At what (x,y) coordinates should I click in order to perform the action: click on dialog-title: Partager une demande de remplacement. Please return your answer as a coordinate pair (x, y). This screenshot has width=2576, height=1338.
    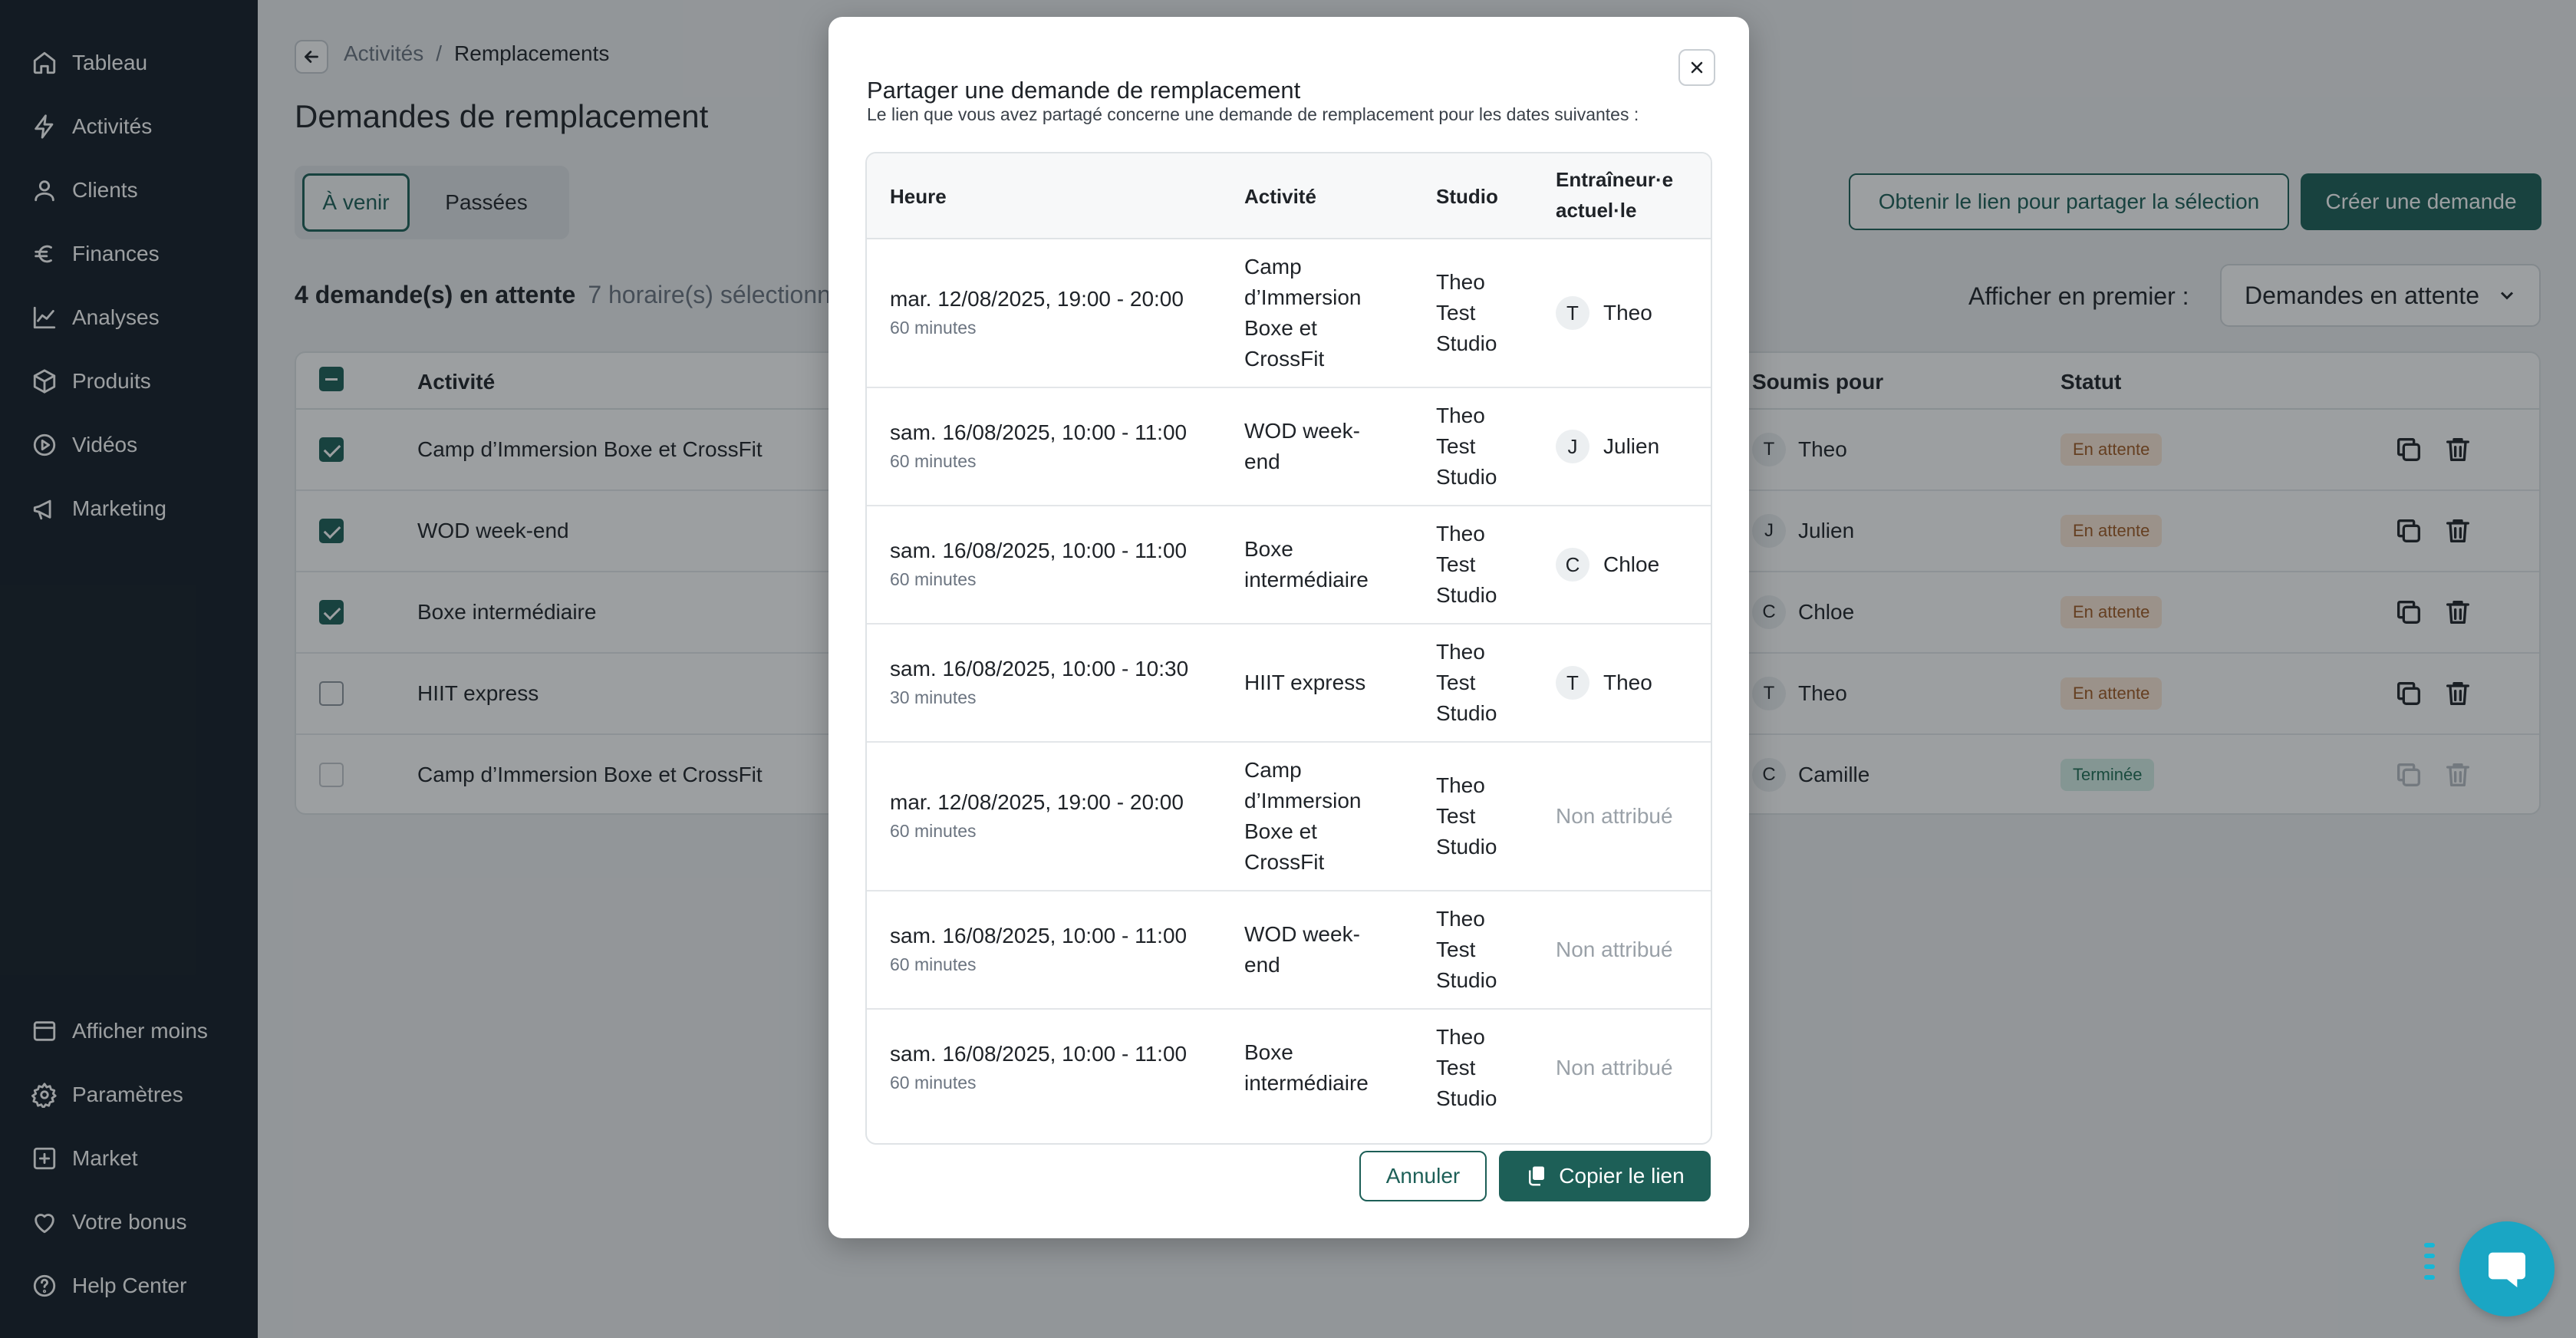
    Looking at the image, I should click on (1084, 90).